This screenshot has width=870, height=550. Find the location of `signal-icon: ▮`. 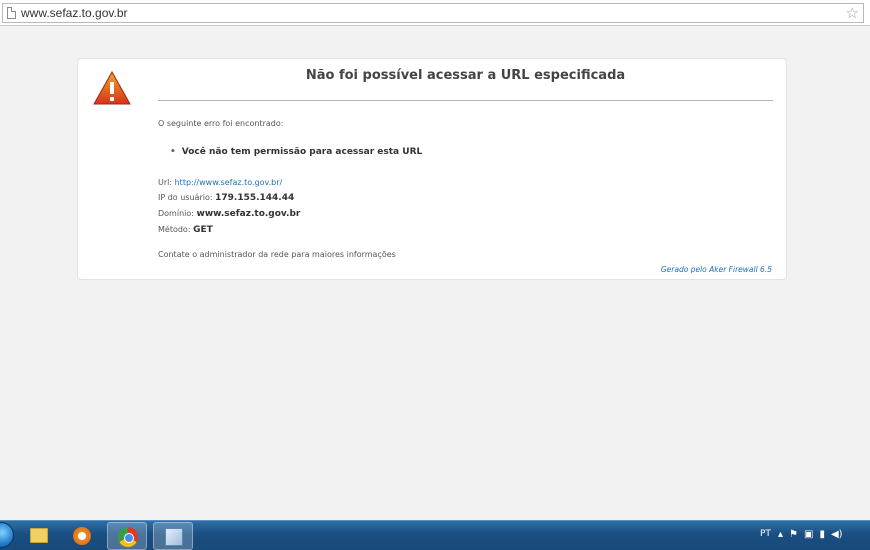

signal-icon: ▮ is located at coordinates (822, 535).